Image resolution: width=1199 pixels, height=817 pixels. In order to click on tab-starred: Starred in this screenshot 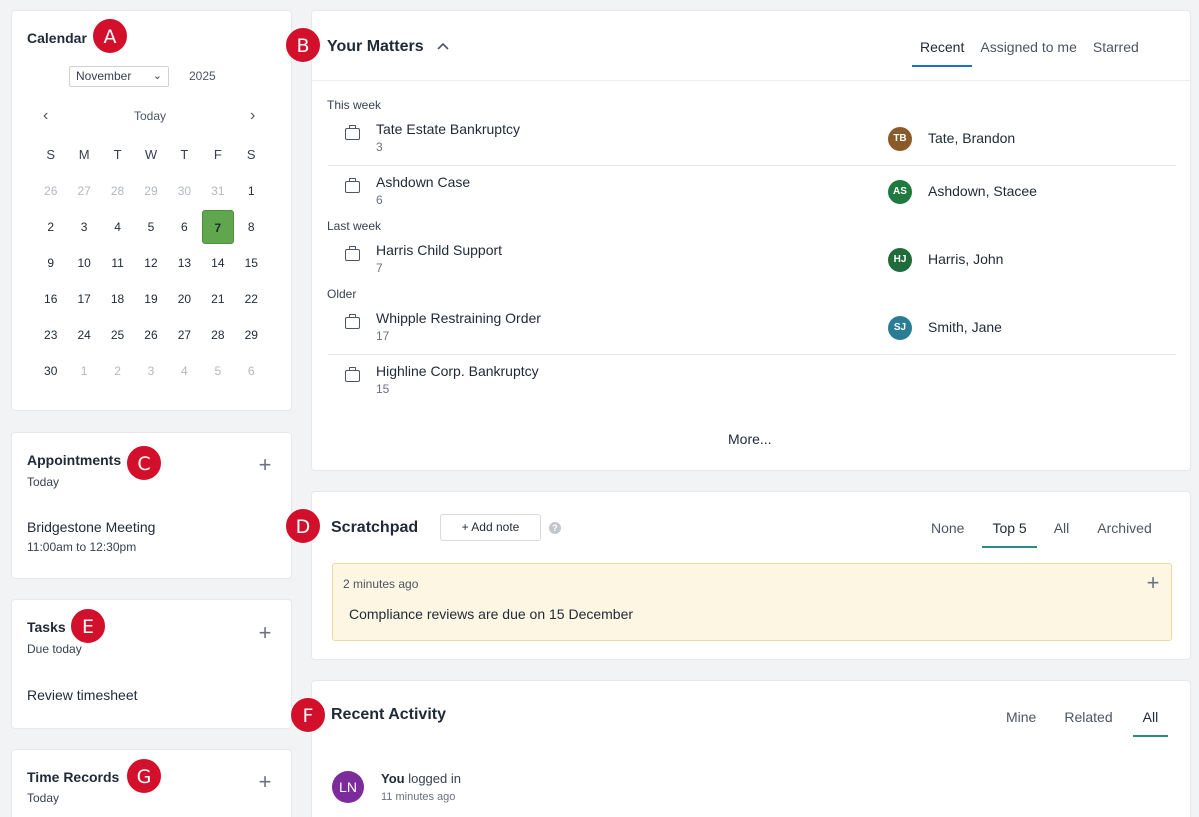, I will do `click(1116, 52)`.